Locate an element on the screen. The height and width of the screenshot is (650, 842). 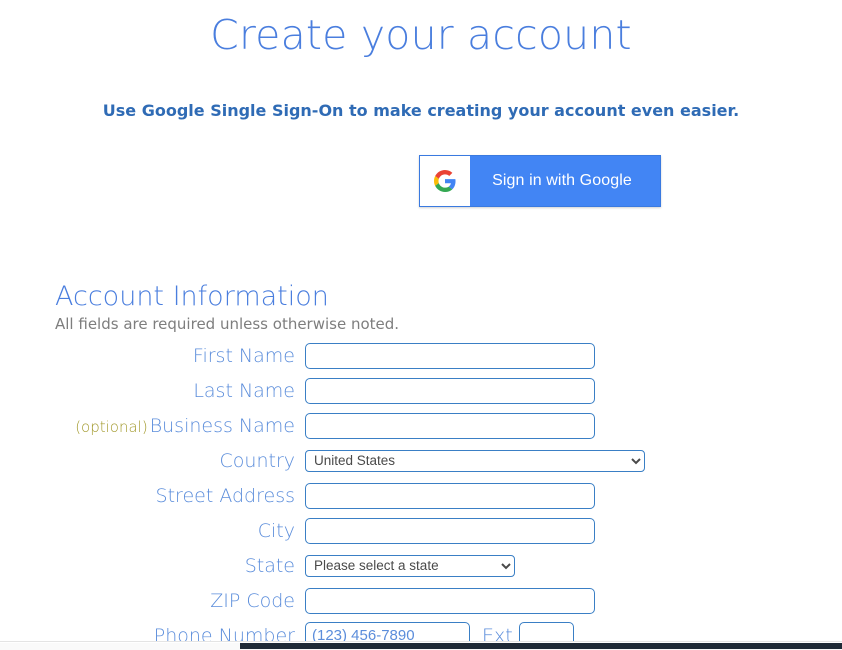
label-country: Country is located at coordinates (152, 461).